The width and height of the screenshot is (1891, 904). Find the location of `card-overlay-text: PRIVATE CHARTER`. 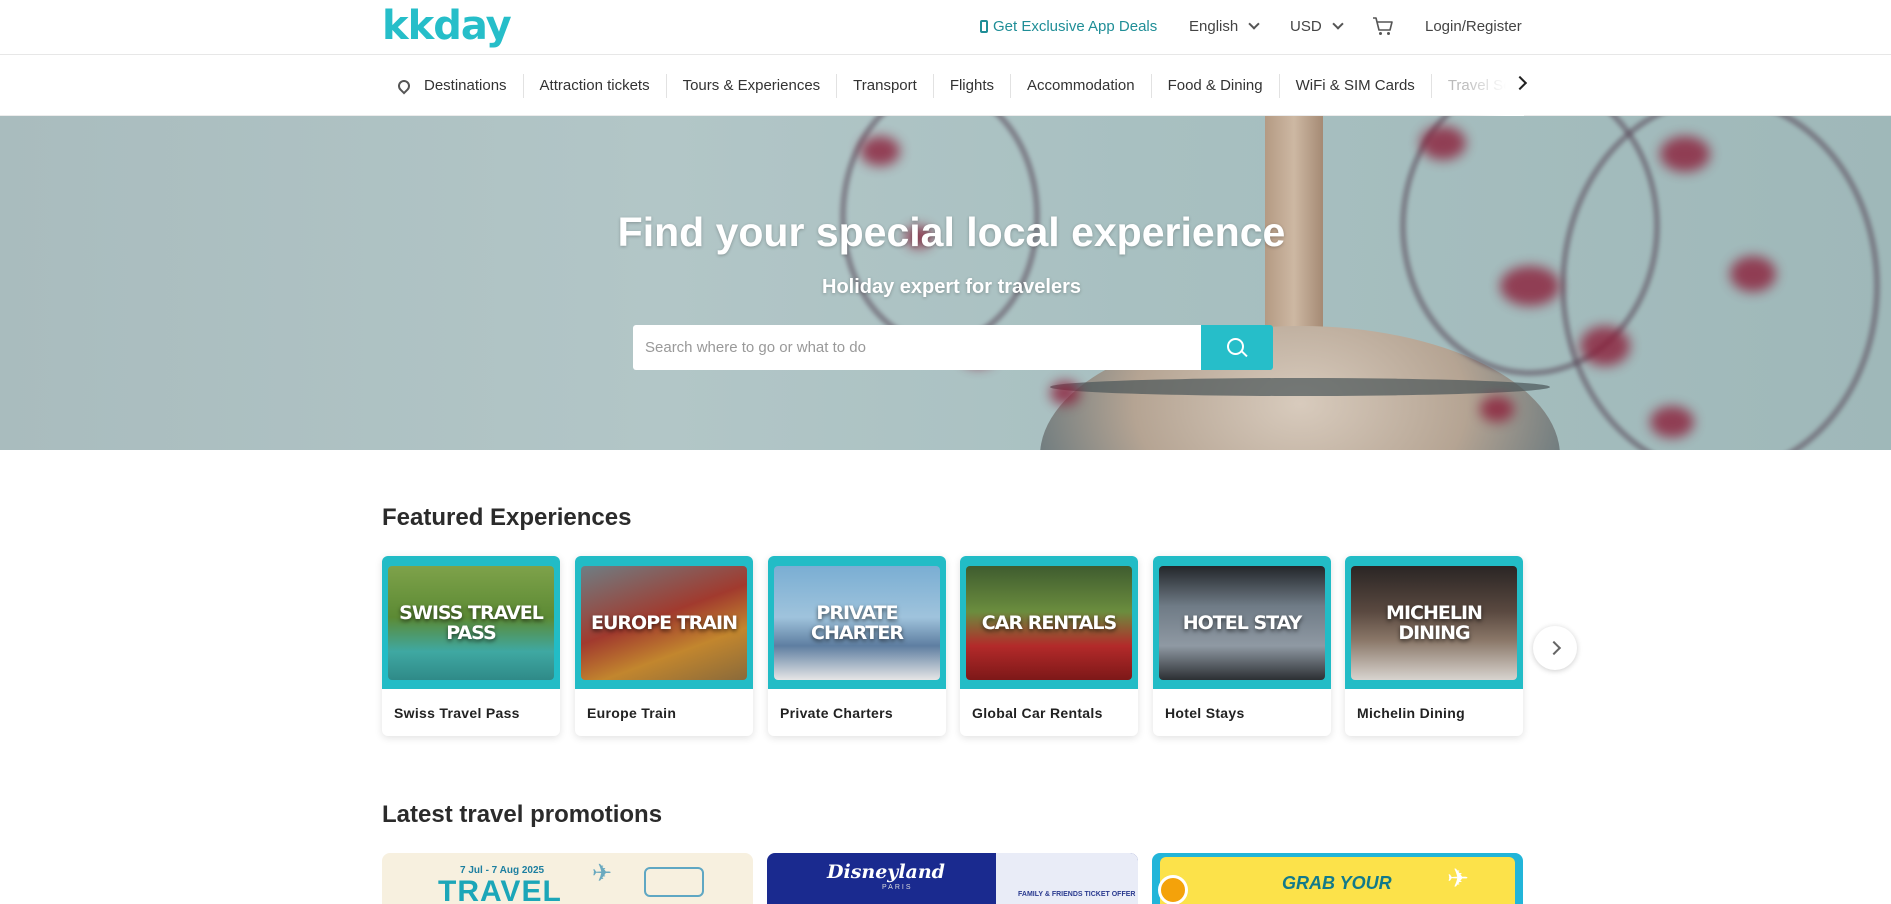

card-overlay-text: PRIVATE CHARTER is located at coordinates (857, 623).